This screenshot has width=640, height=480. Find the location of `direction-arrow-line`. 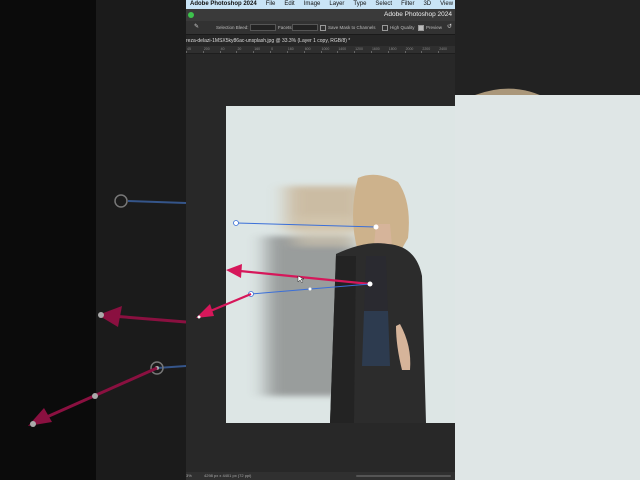

direction-arrow-line is located at coordinates (305, 277).